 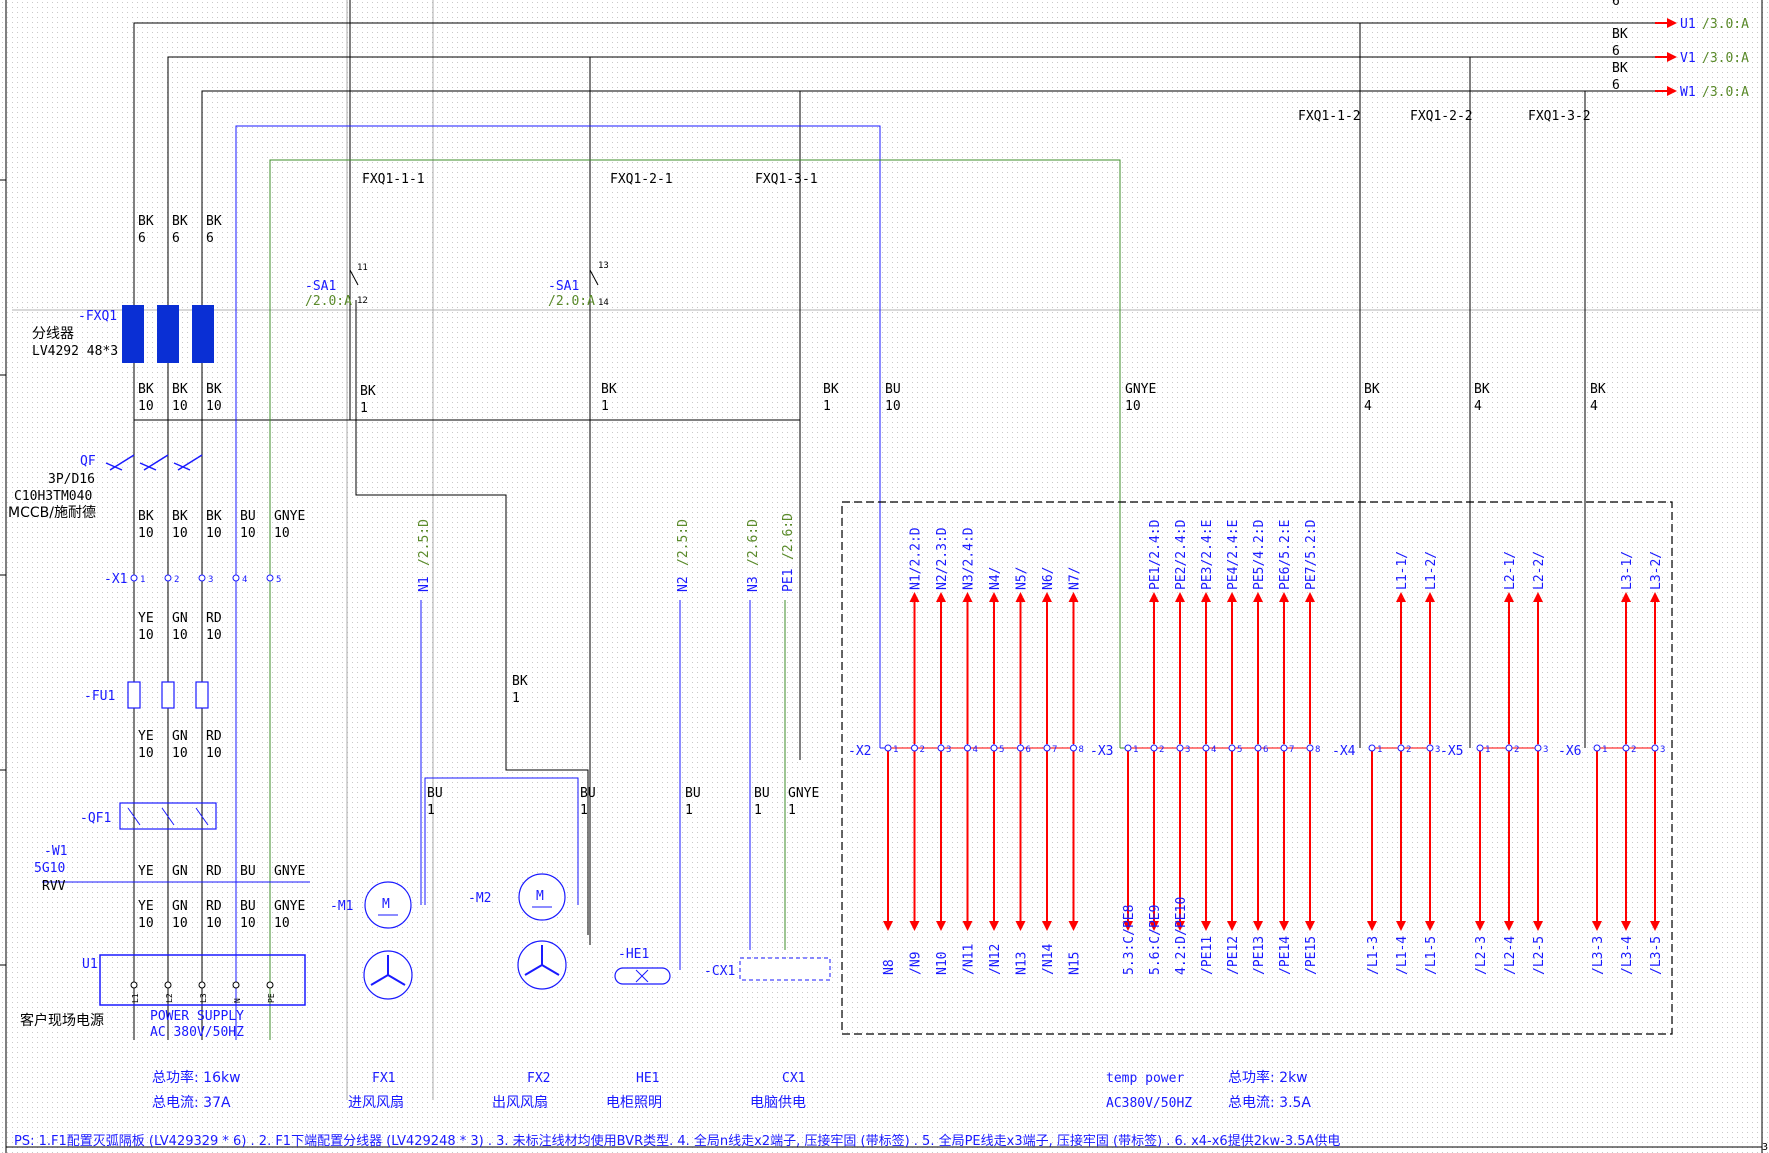 I want to click on x5-terminal-strip: -X5 1 2 3 L2-1/L2-2/ /L2-3/L2-4/L2-5, so click(x=1494, y=763).